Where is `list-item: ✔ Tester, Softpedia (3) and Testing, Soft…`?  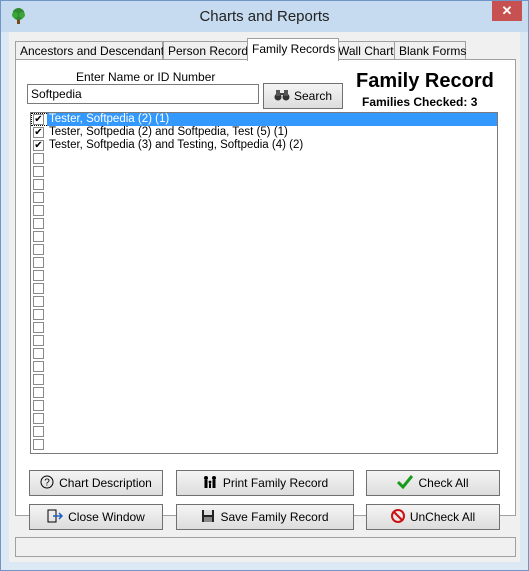 list-item: ✔ Tester, Softpedia (3) and Testing, Soft… is located at coordinates (264, 145).